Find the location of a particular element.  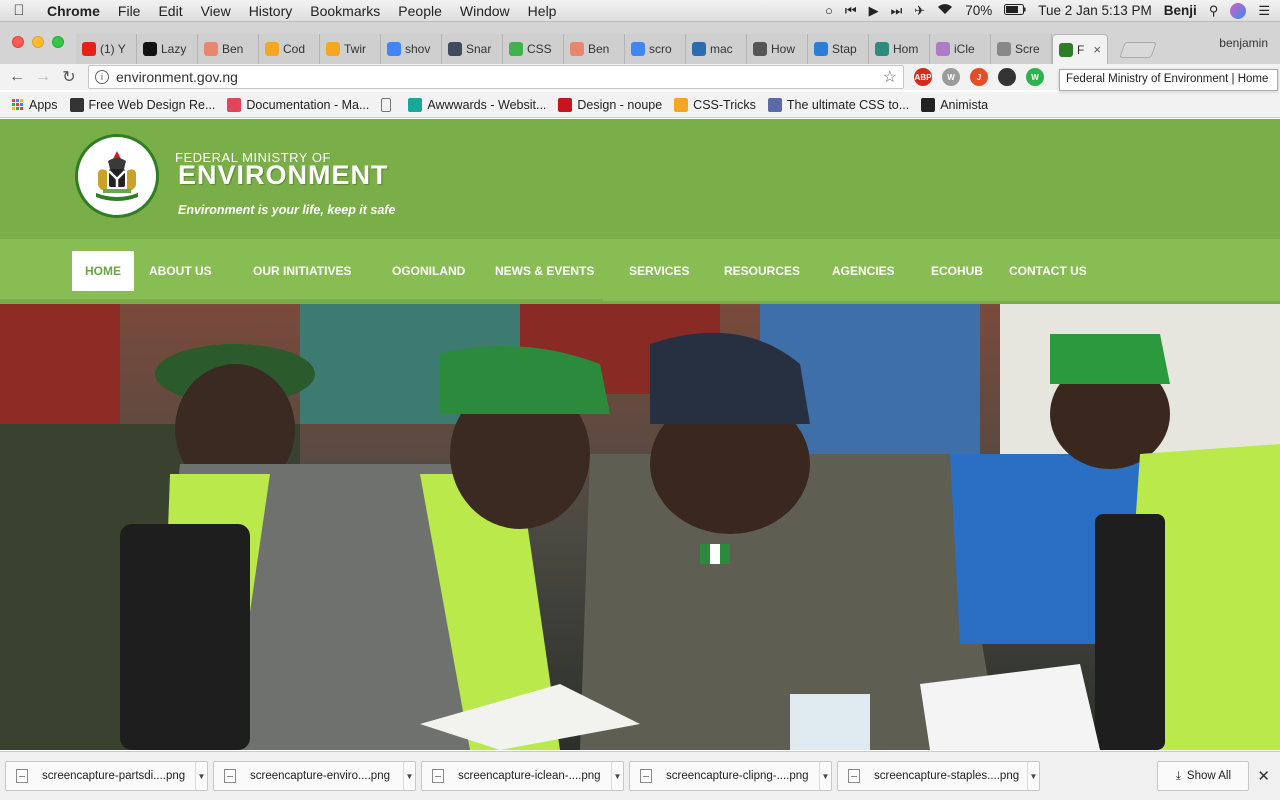

tab-label: mac is located at coordinates (721, 49).